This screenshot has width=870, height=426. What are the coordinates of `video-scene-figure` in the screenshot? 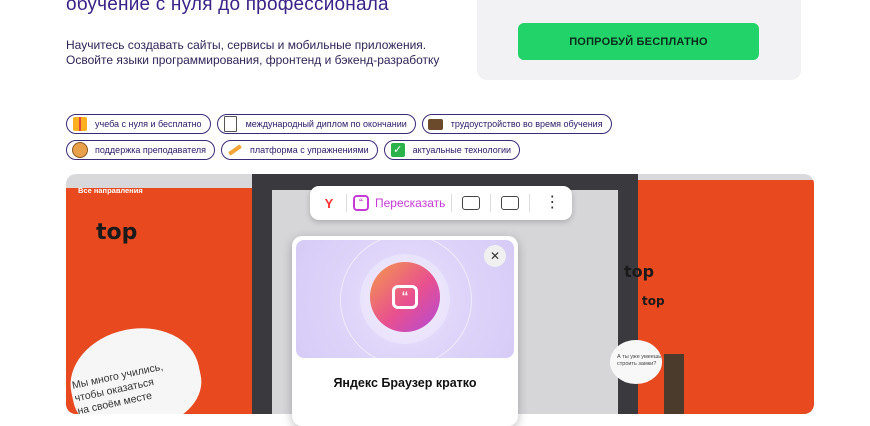 It's located at (674, 384).